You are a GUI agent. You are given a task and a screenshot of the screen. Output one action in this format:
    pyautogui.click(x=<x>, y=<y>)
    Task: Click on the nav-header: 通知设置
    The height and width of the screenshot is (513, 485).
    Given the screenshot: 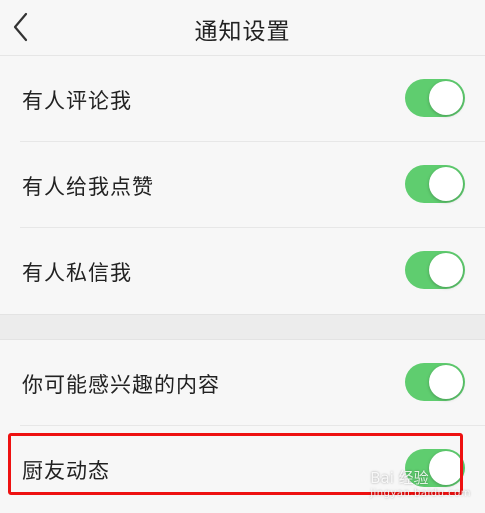 What is the action you would take?
    pyautogui.click(x=242, y=28)
    